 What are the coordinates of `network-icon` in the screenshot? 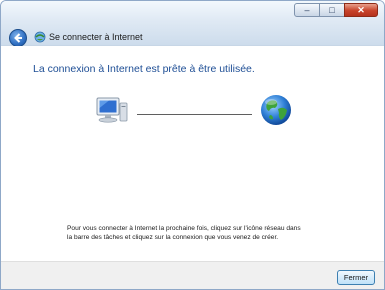 It's located at (40, 37).